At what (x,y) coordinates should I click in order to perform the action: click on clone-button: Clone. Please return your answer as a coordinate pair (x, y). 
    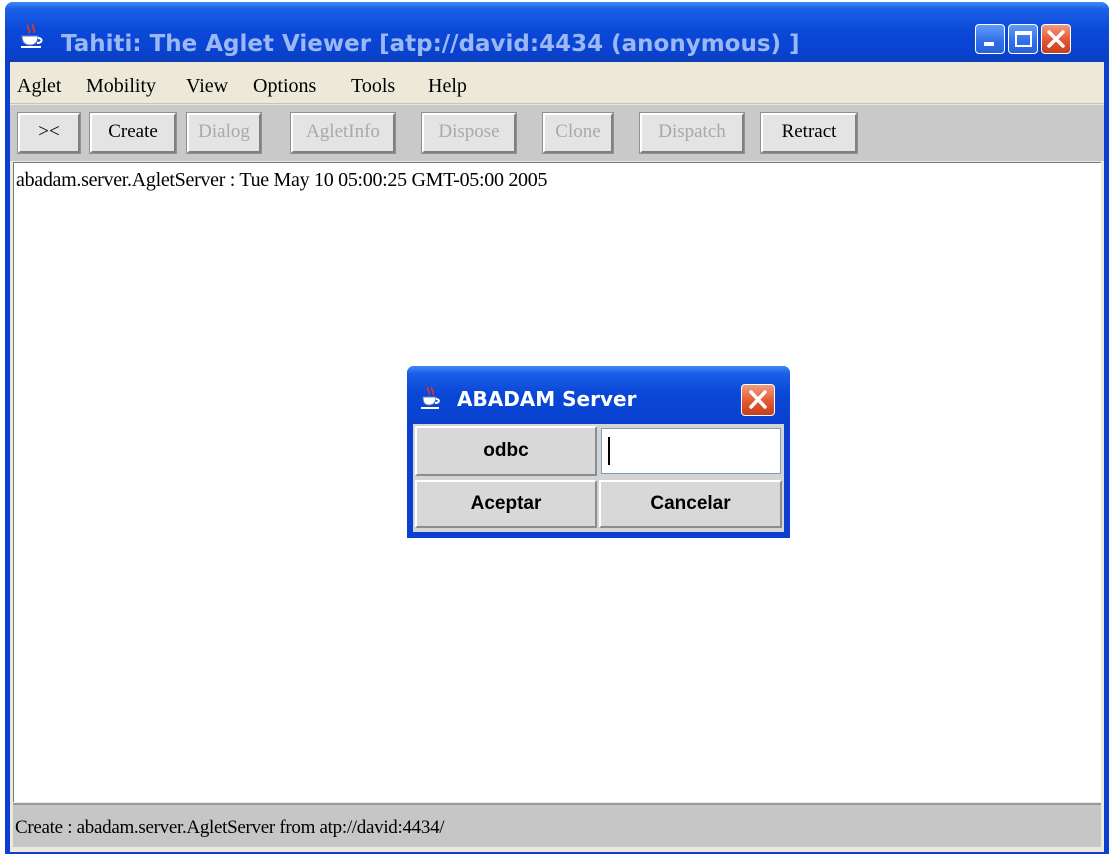
    Looking at the image, I should click on (578, 133).